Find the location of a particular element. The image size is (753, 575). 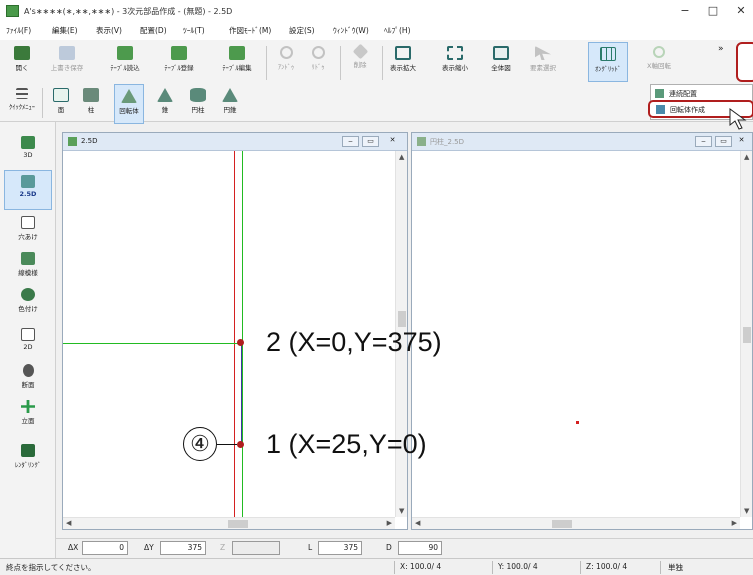

coordinate-bar: ΔX 0 ΔY 375 Z L 375 D 90 is located at coordinates (404, 548).